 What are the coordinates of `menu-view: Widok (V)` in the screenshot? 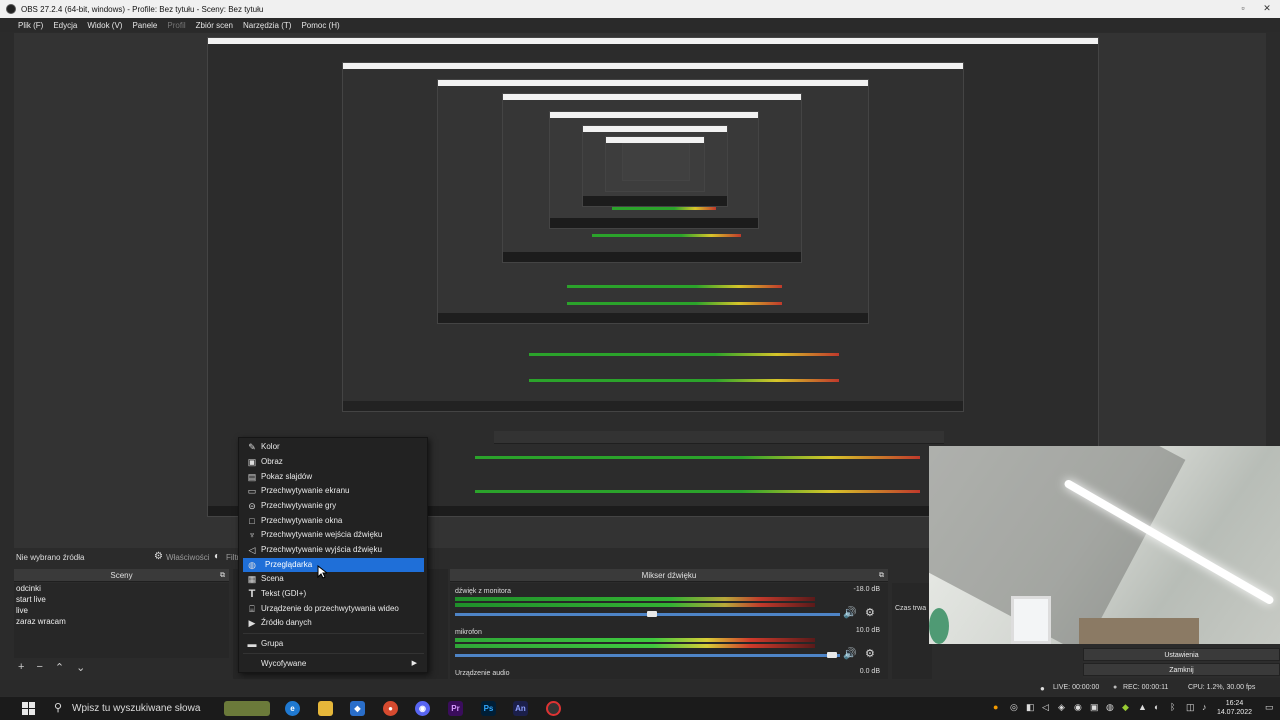 It's located at (104, 25).